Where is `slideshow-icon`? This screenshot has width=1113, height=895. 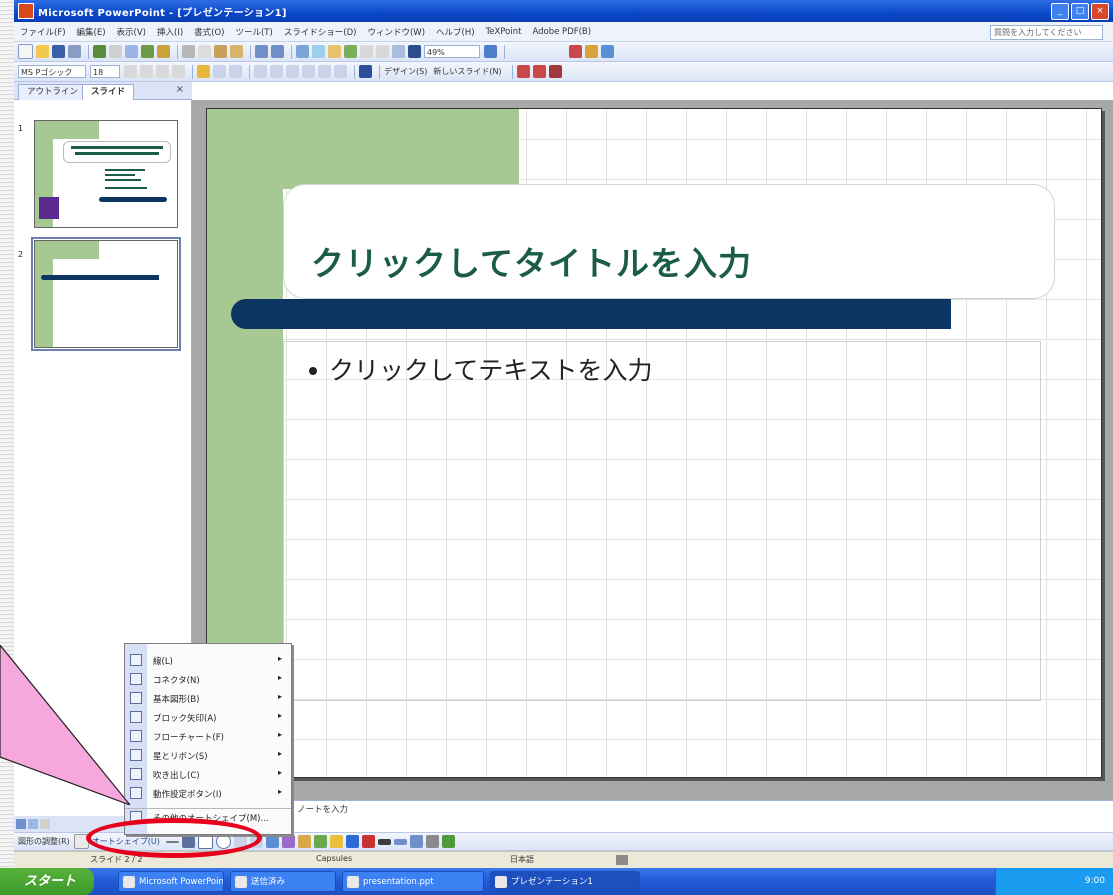 slideshow-icon is located at coordinates (45, 824).